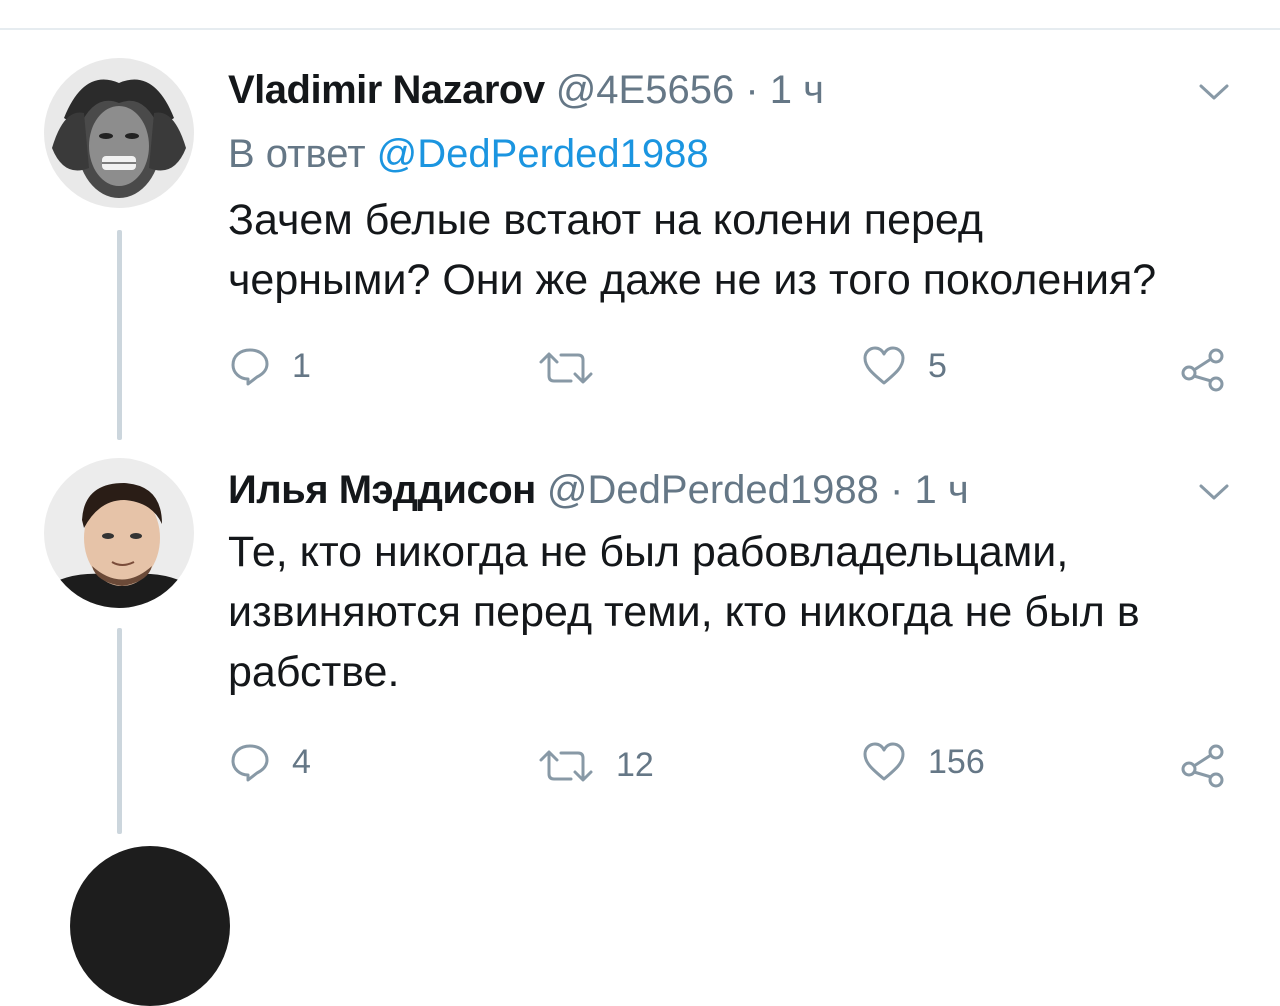 The width and height of the screenshot is (1280, 1006). Describe the element at coordinates (937, 365) in the screenshot. I see `like-count: 5` at that location.